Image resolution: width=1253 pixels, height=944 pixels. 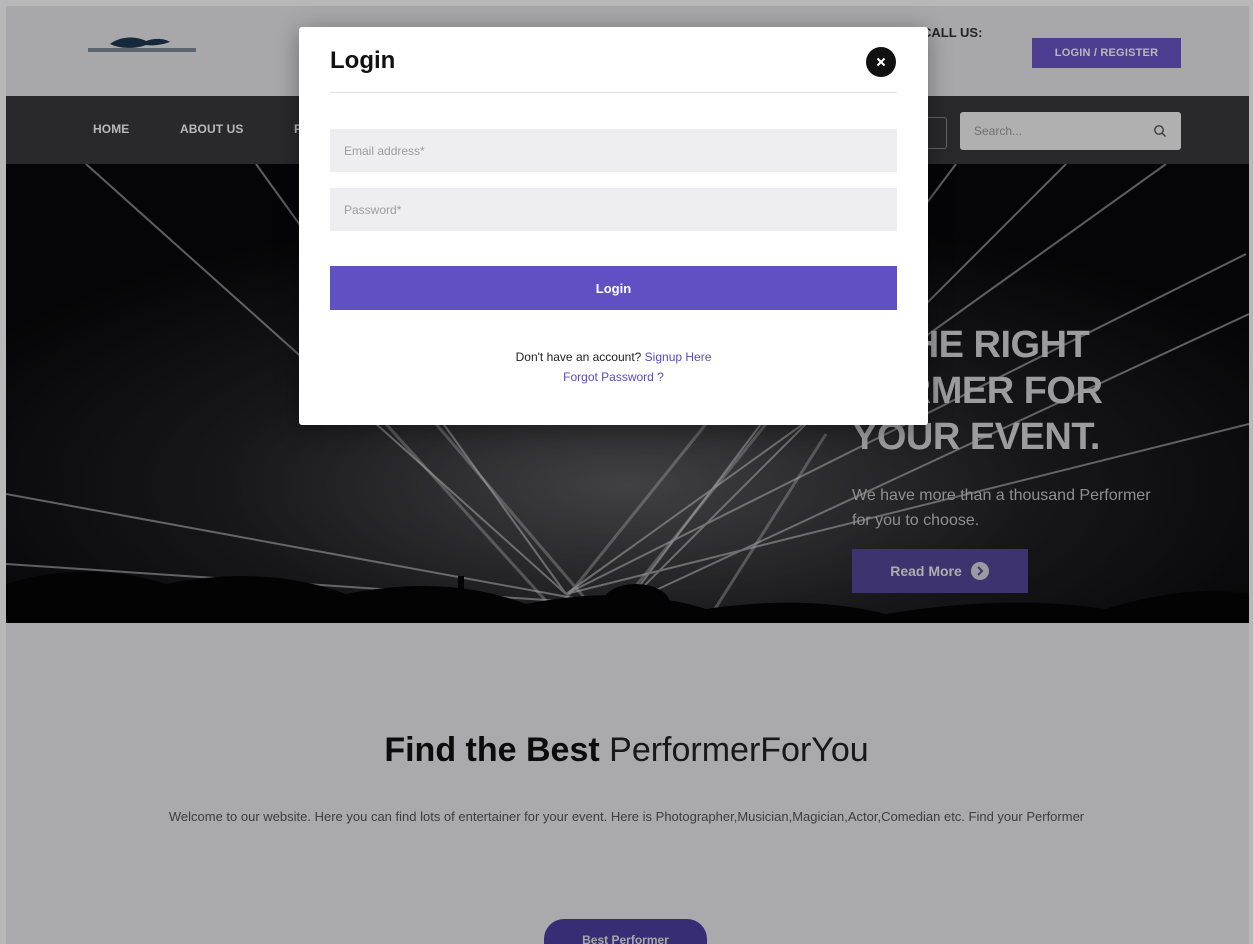 I want to click on modal-title: Login, so click(x=363, y=60).